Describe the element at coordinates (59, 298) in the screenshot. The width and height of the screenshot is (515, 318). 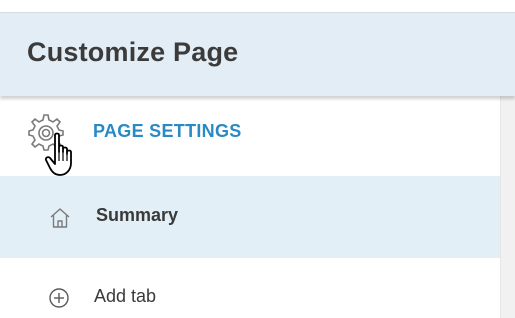
I see `plus-circle-icon` at that location.